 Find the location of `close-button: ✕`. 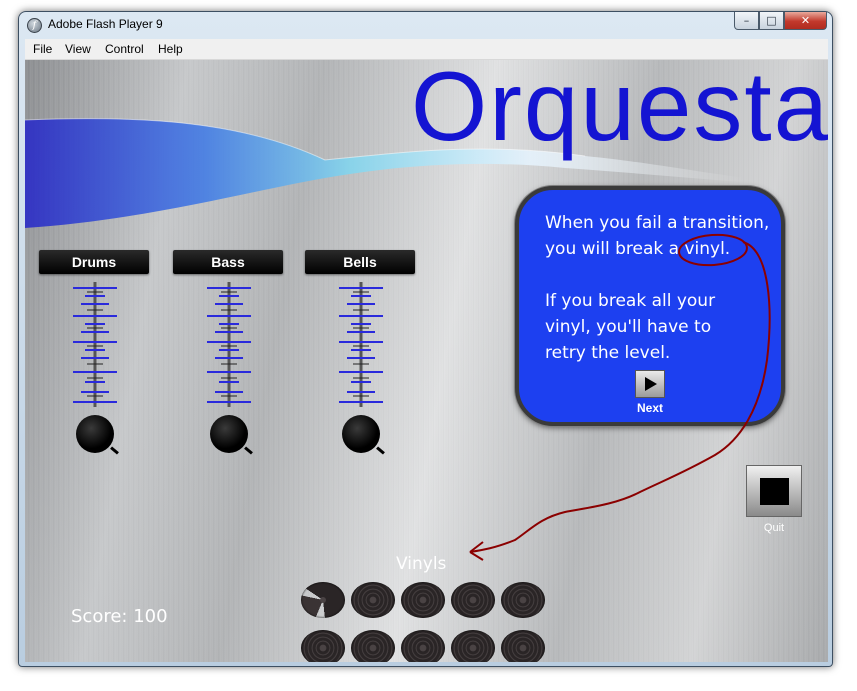

close-button: ✕ is located at coordinates (805, 21).